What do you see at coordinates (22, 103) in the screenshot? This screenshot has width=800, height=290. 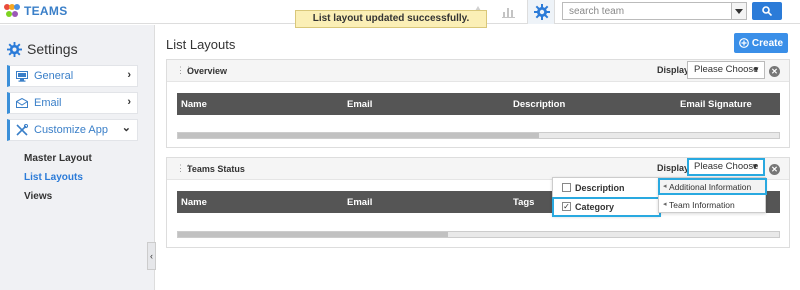 I see `envelope-icon` at bounding box center [22, 103].